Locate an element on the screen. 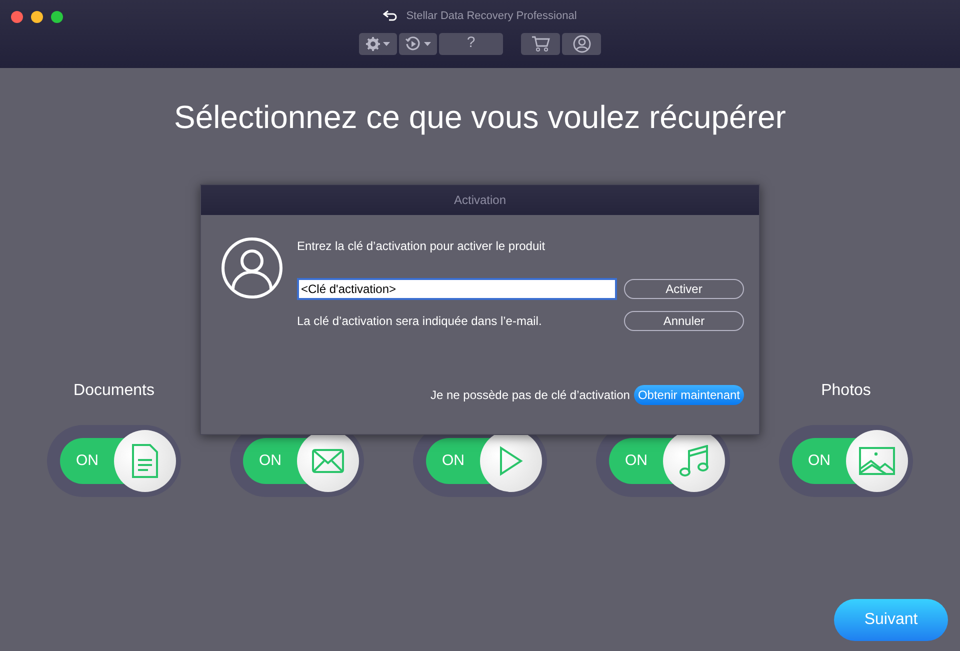 The height and width of the screenshot is (651, 960). get-now-button: Obtenir maintenant is located at coordinates (689, 395).